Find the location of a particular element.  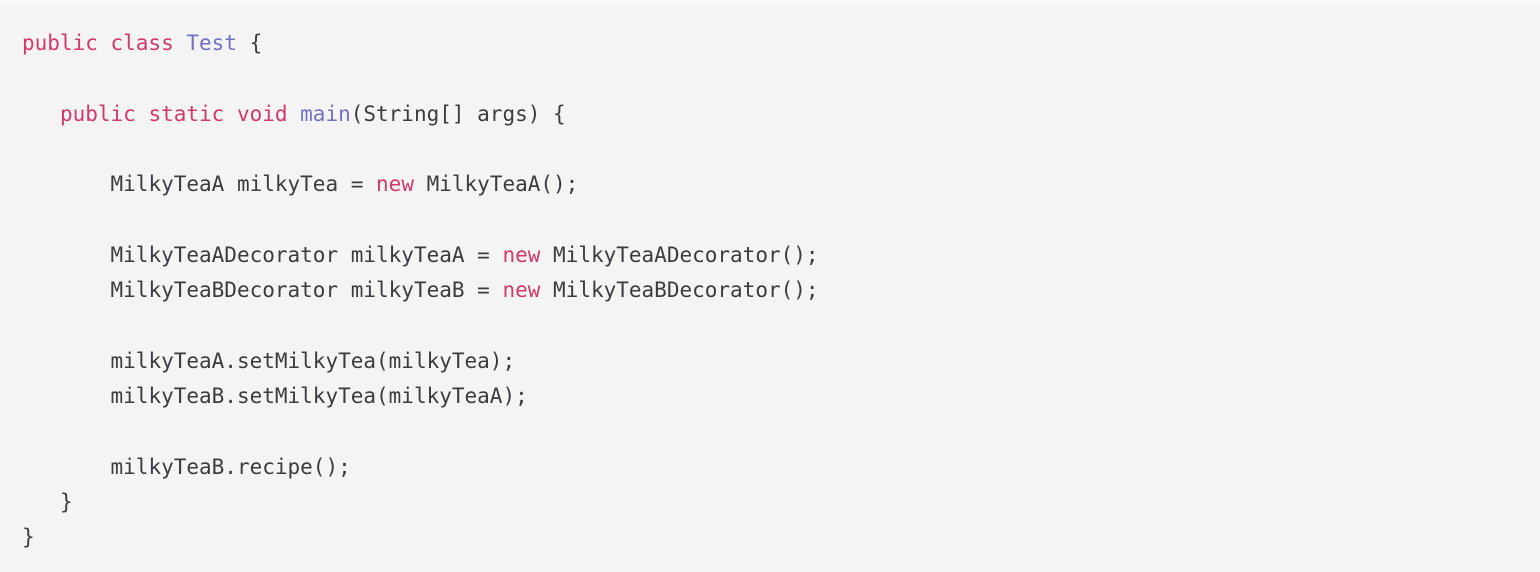

code-token-plain: milkyTeaB.recipe(); is located at coordinates (230, 466).